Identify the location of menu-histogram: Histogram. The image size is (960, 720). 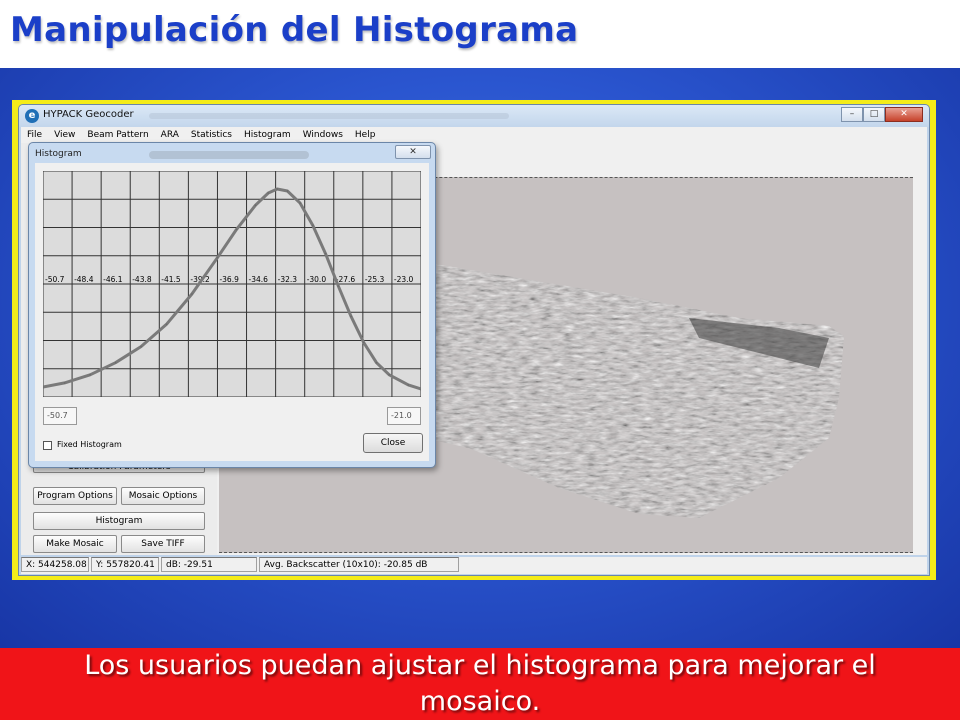
(267, 135).